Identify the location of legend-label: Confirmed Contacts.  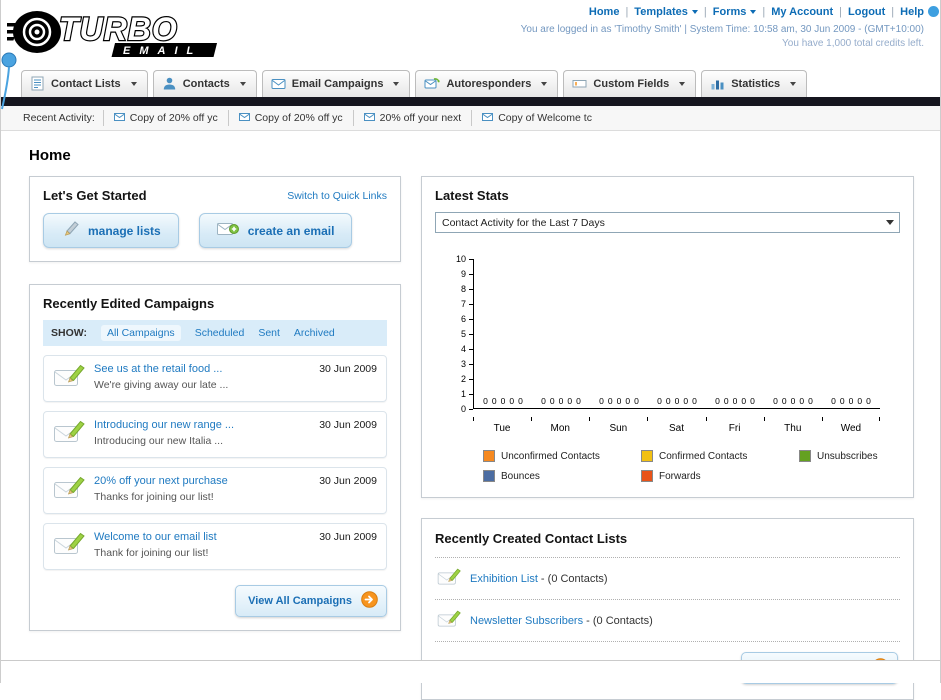
(703, 456).